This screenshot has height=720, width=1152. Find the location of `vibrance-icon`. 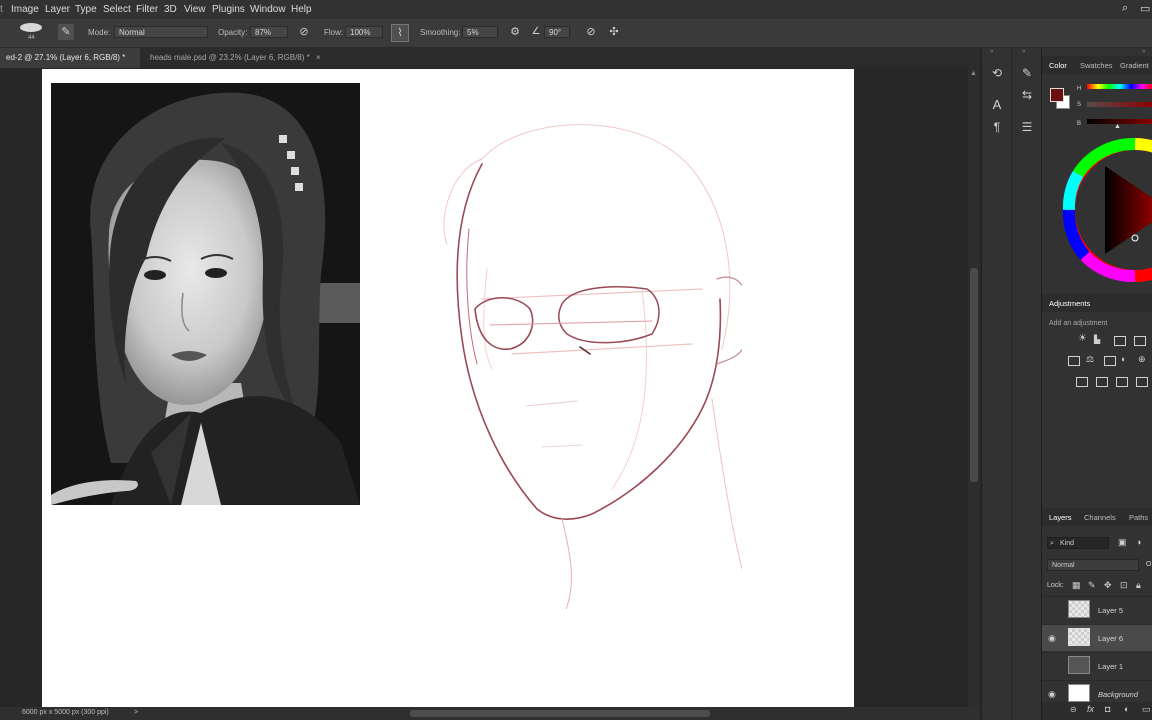

vibrance-icon is located at coordinates (1074, 361).